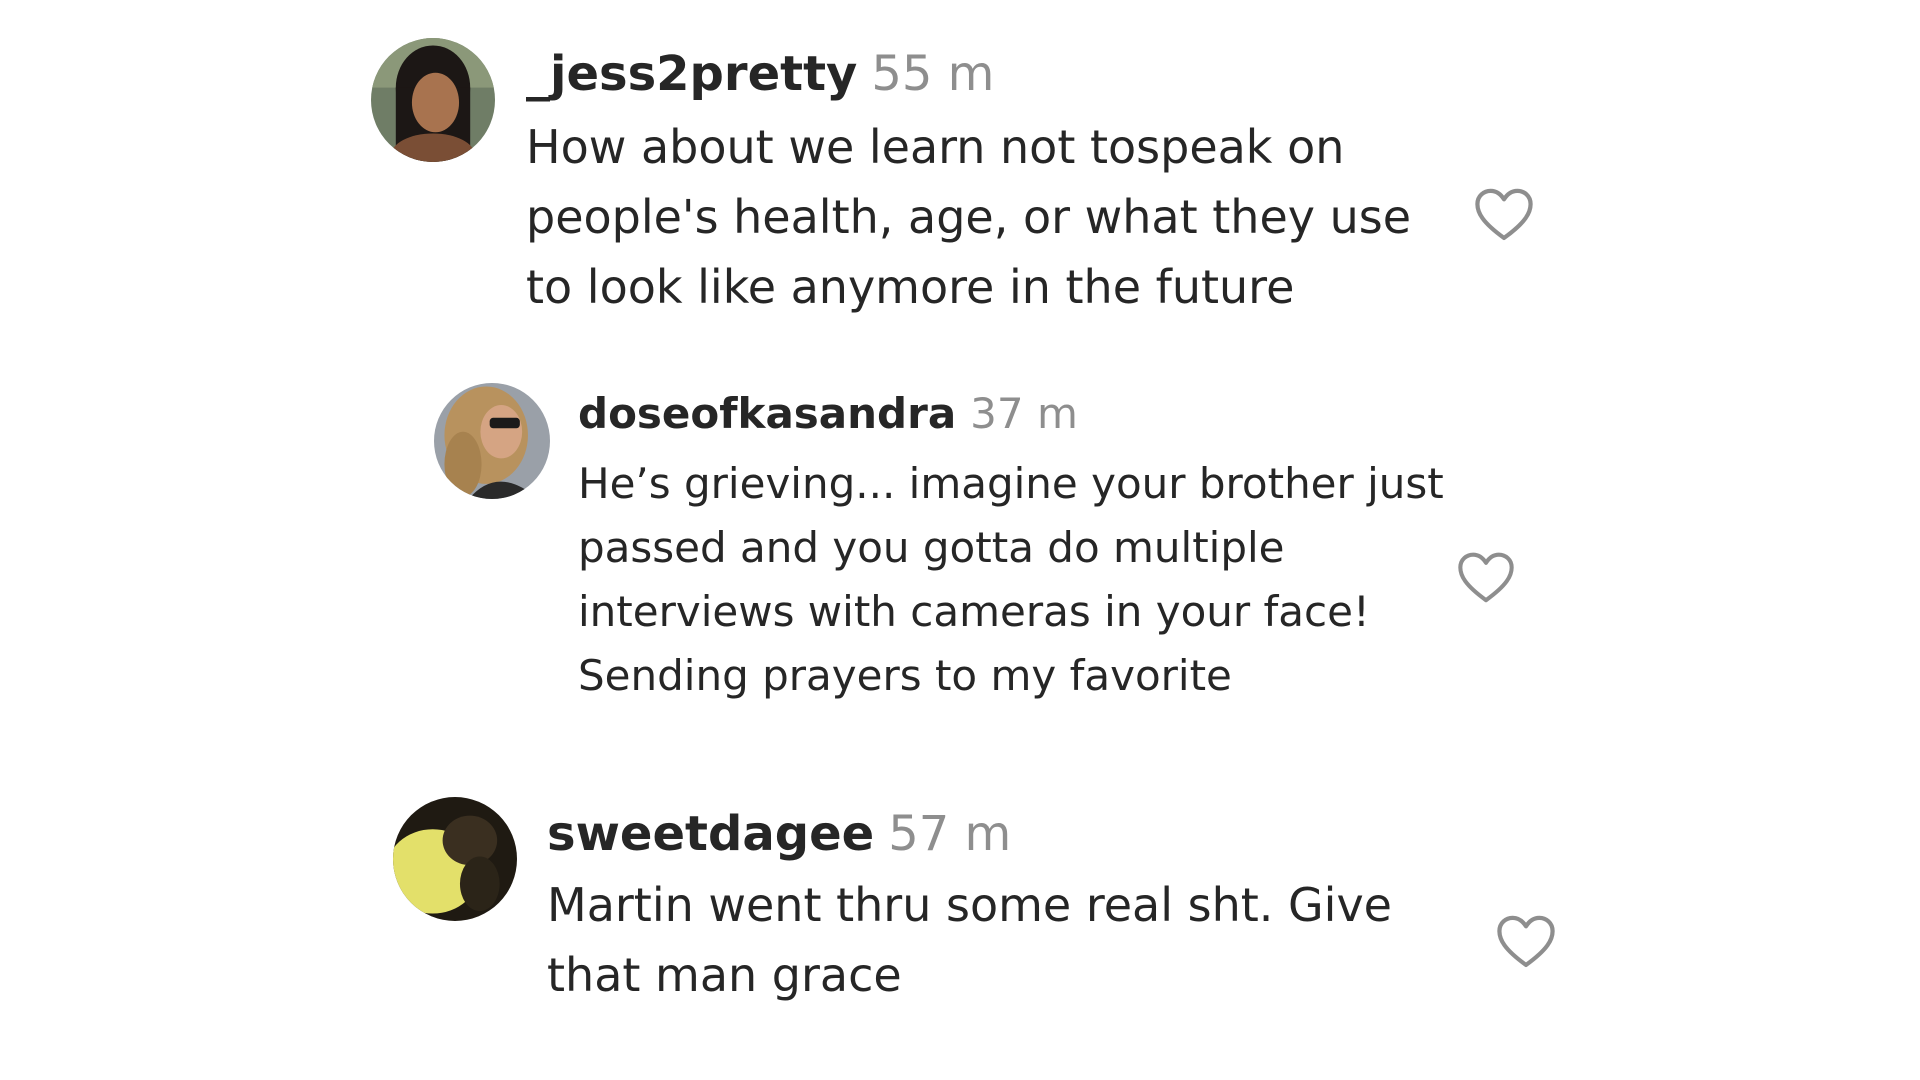 The image size is (1920, 1080). What do you see at coordinates (933, 74) in the screenshot?
I see `timestamp: 55 m` at bounding box center [933, 74].